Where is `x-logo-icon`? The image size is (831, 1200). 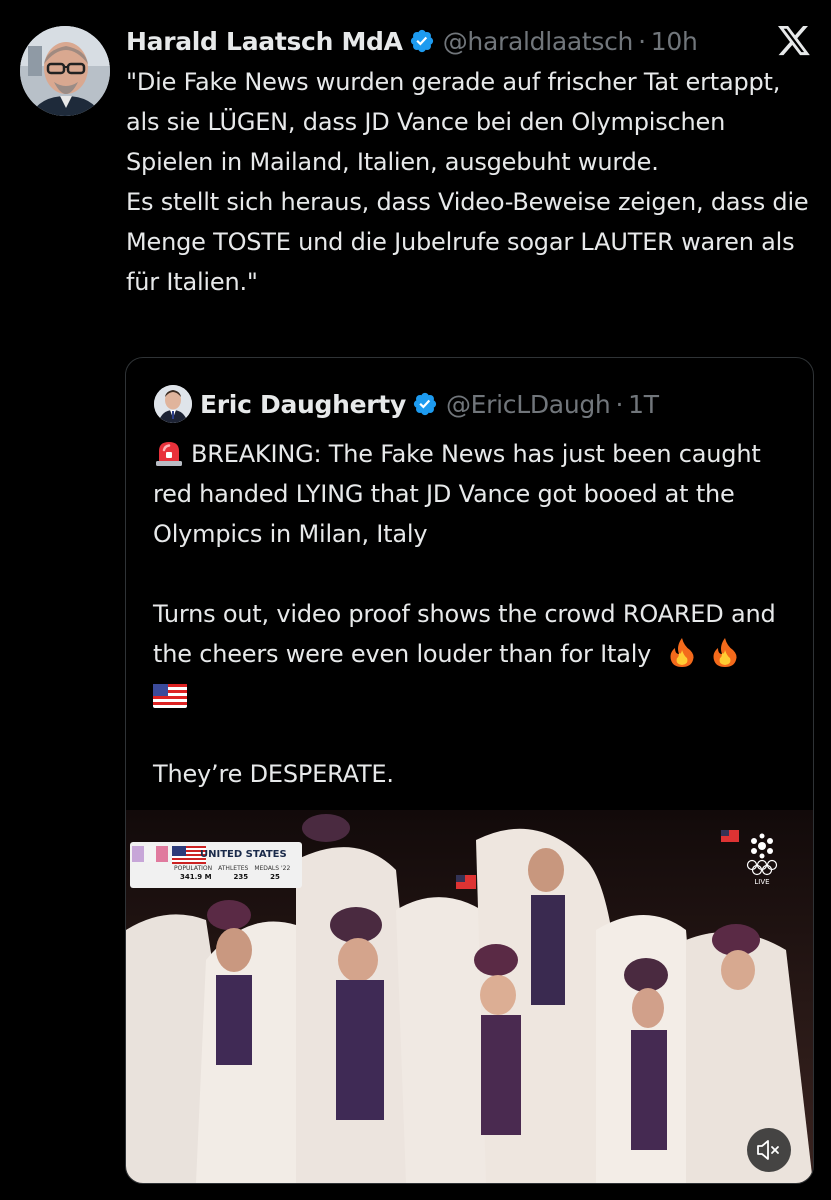 x-logo-icon is located at coordinates (794, 42).